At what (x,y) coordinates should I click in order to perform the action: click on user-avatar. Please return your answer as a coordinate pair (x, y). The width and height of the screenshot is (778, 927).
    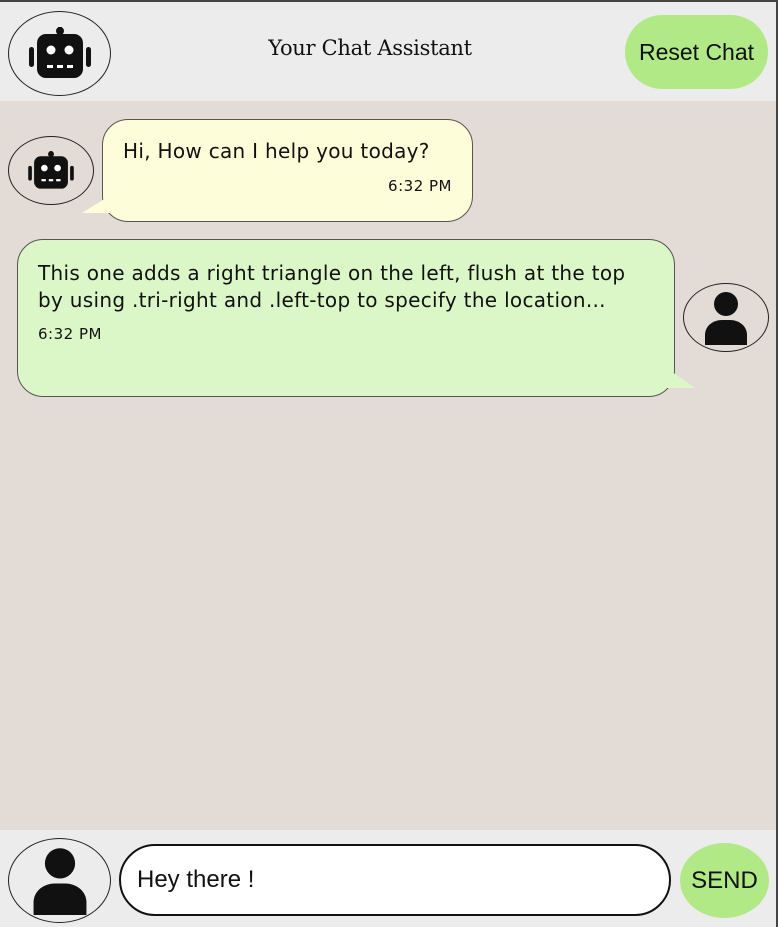
    Looking at the image, I should click on (59, 880).